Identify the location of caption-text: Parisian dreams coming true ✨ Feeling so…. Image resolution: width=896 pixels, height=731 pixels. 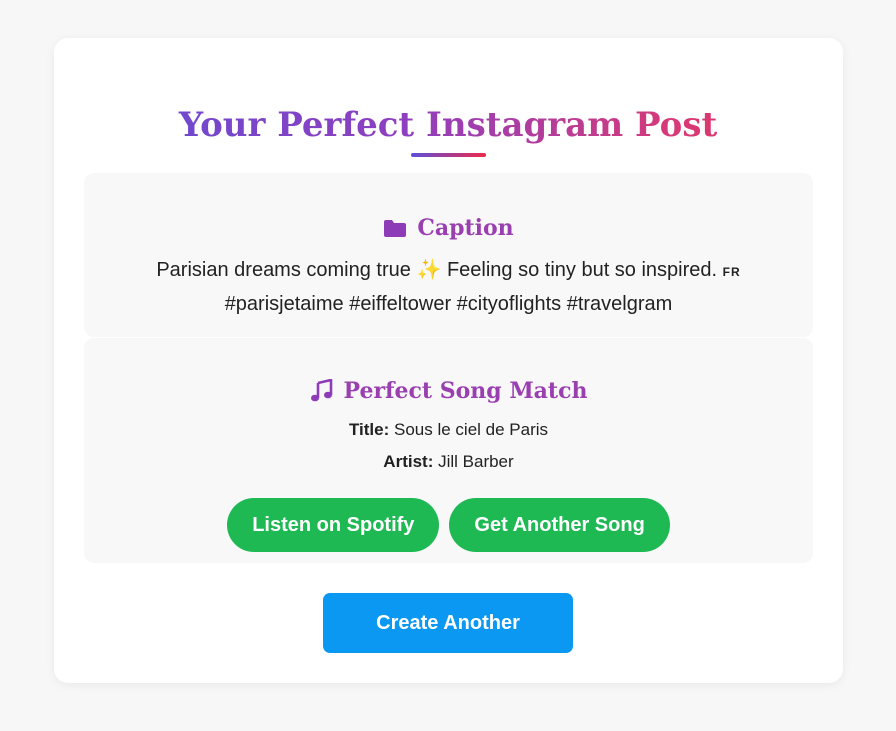
(448, 287).